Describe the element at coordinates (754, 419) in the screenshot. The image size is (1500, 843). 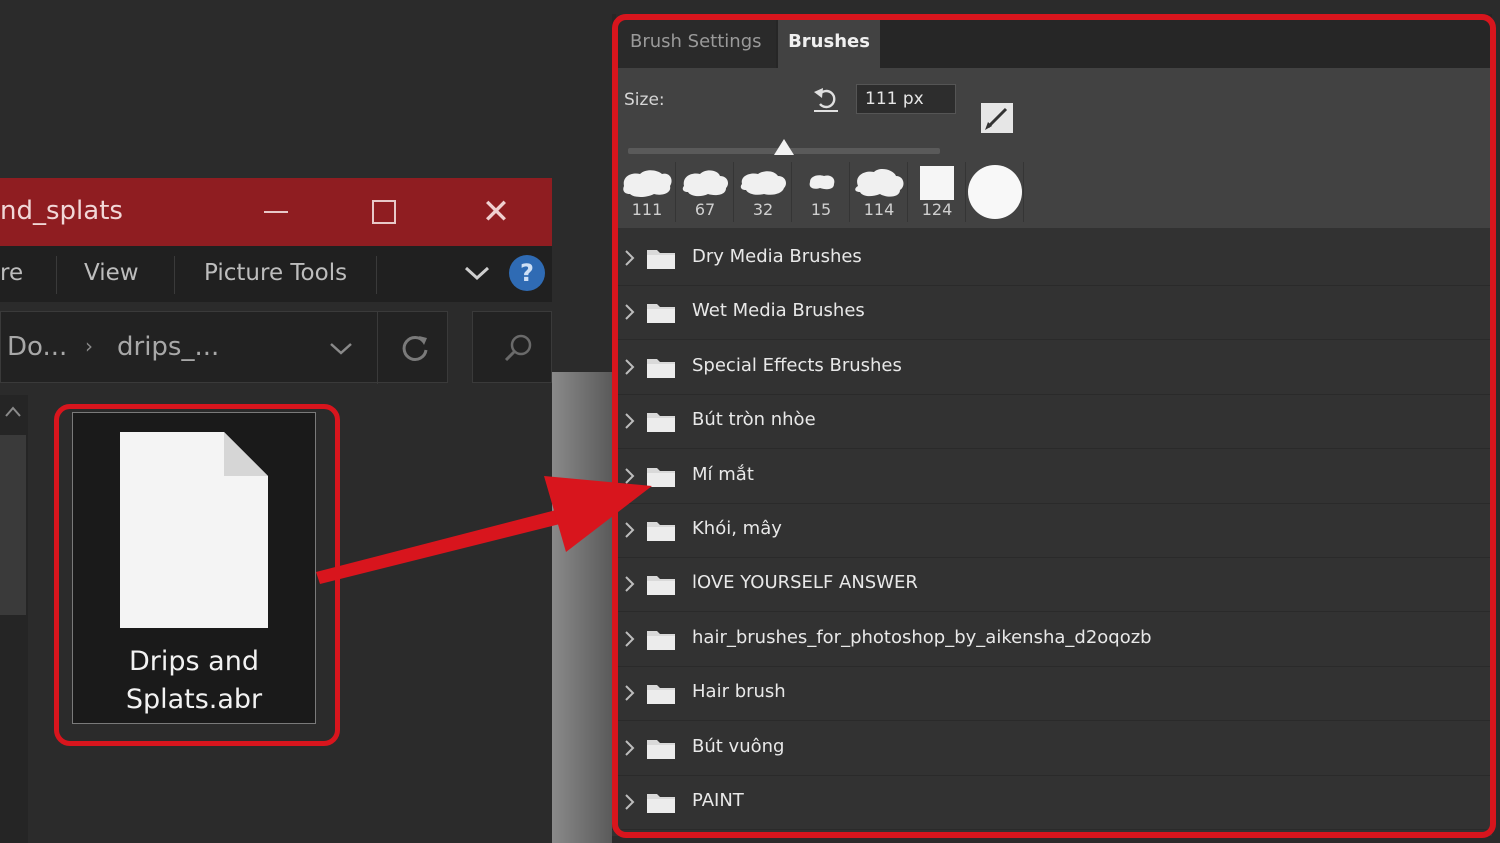
I see `folder-name: Bút tròn nhòe` at that location.